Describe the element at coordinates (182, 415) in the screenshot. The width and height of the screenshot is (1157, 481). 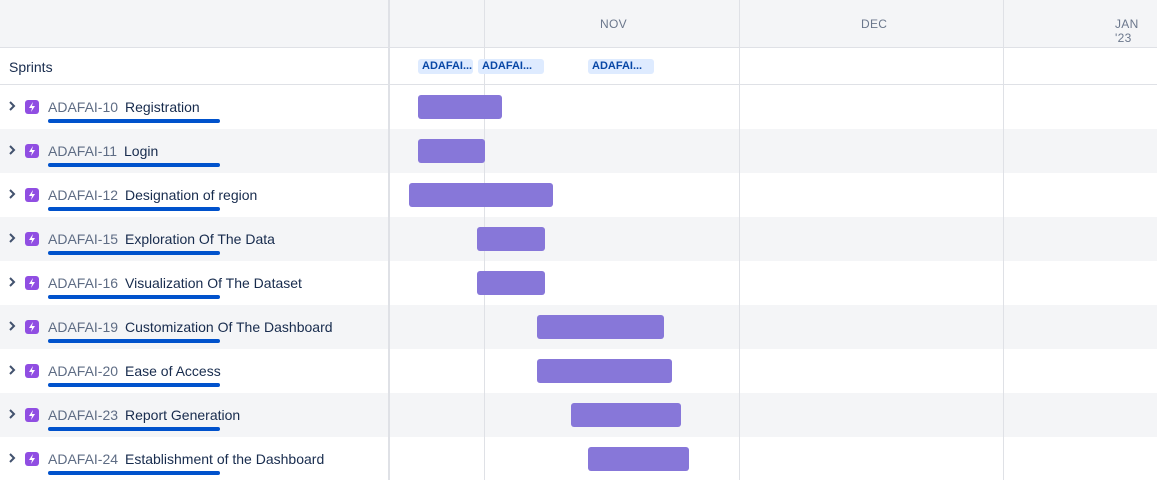
I see `issue-summary: Report Generation` at that location.